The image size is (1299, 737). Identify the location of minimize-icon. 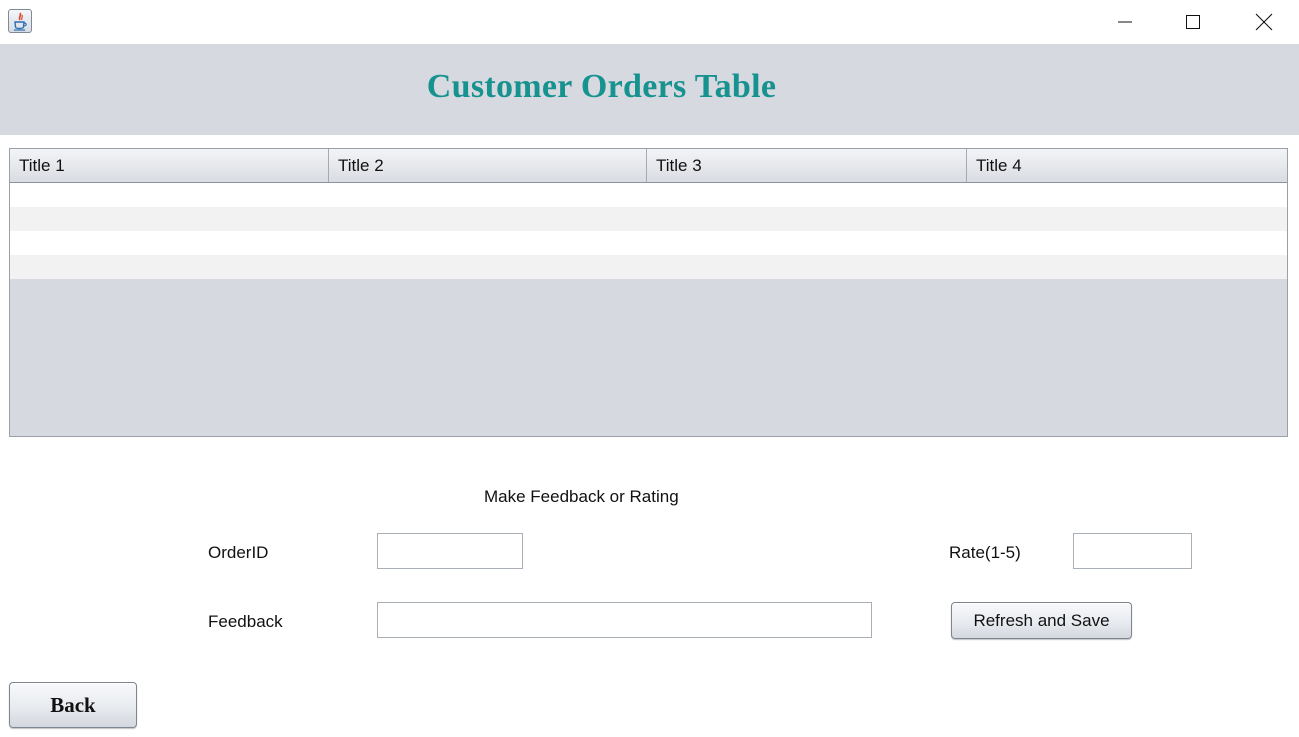
(1125, 22).